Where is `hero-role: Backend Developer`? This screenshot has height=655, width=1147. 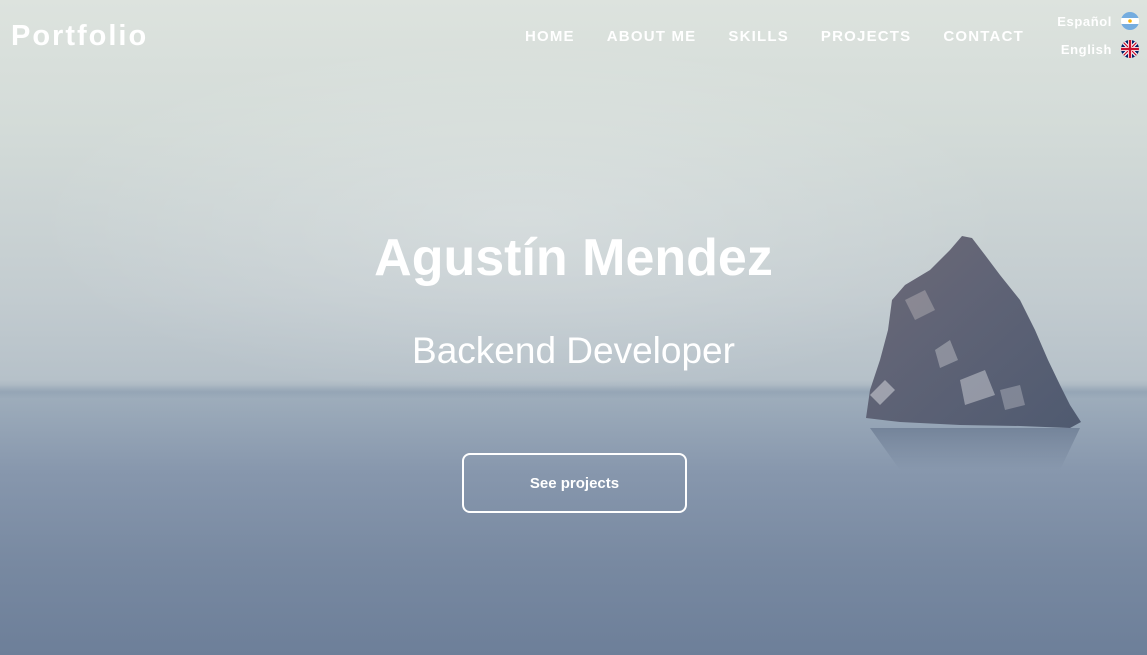 hero-role: Backend Developer is located at coordinates (573, 350).